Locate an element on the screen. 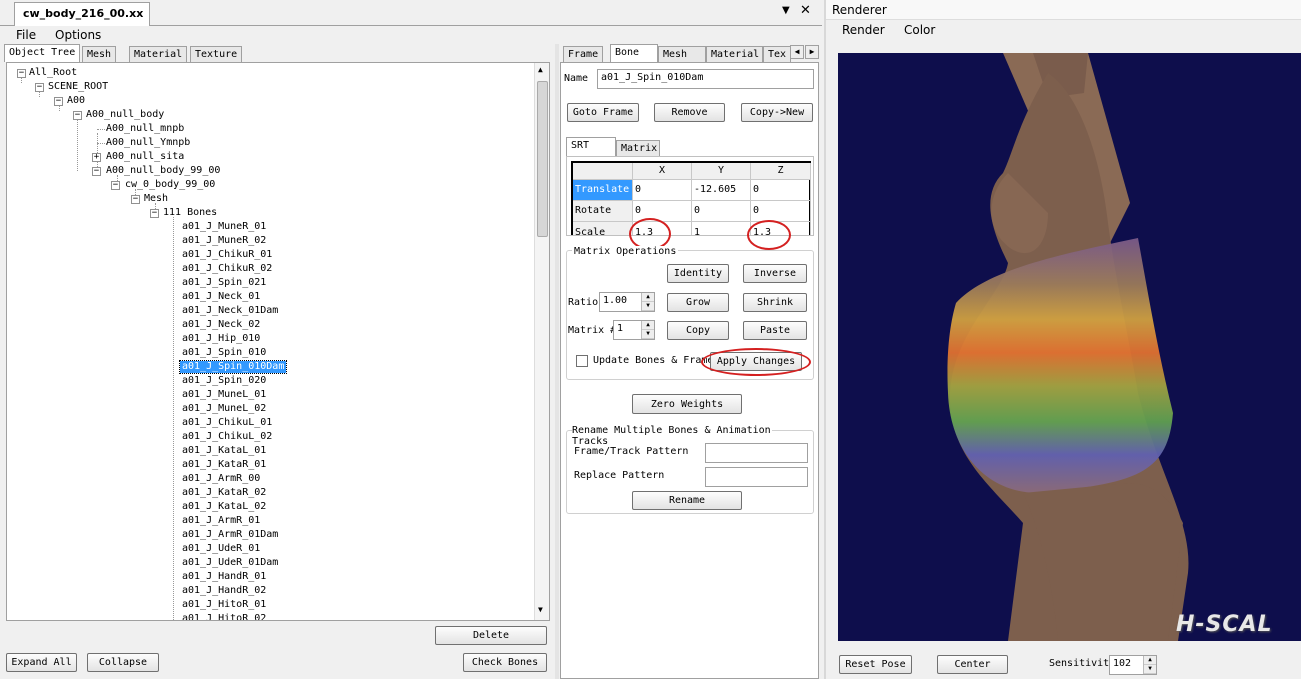  tree-node: a01_J_MuneR_01 is located at coordinates (224, 227).